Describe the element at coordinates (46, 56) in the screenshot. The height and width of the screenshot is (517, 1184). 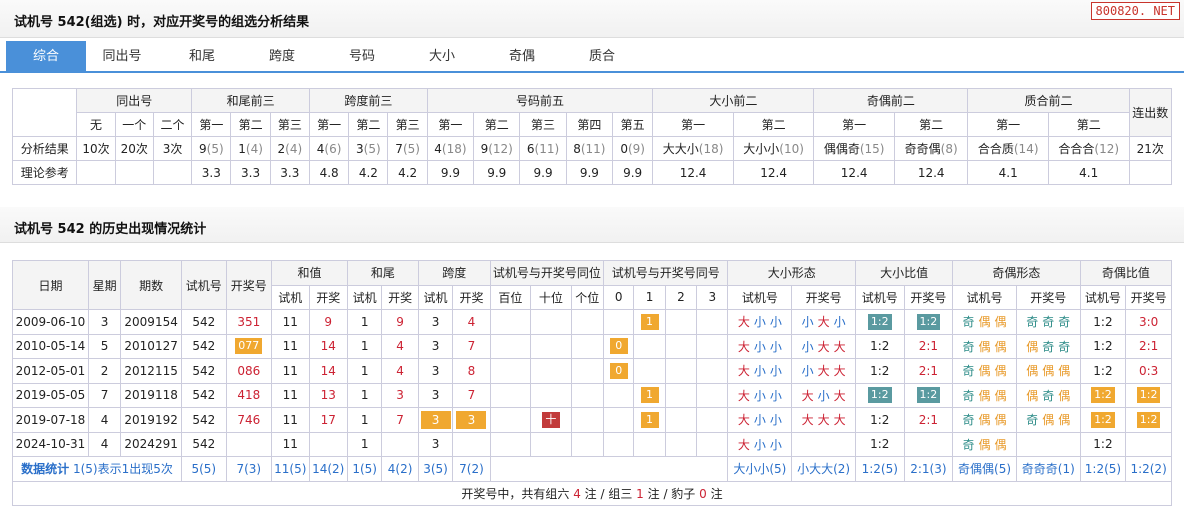
I see `tab-1: 综合` at that location.